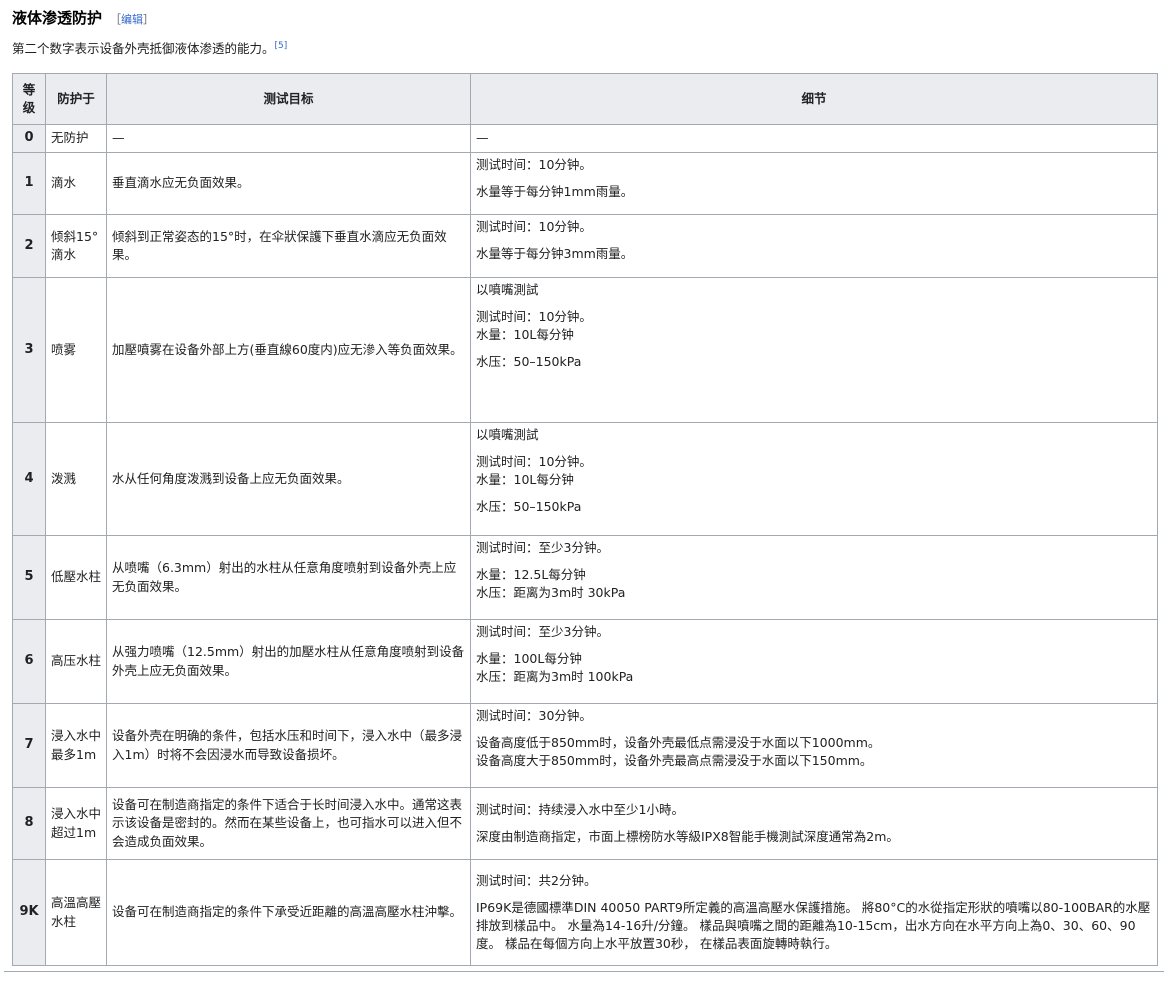 Image resolution: width=1168 pixels, height=998 pixels. What do you see at coordinates (814, 246) in the screenshot?
I see `detail-cell: 测试时间：10分钟。 水量等于每分钟3mm雨量。` at bounding box center [814, 246].